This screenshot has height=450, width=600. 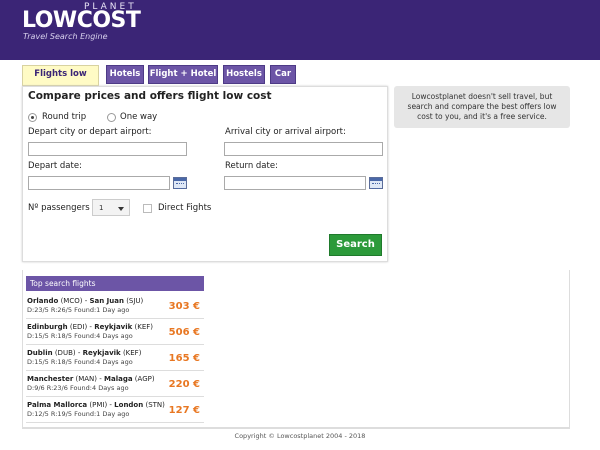 I want to click on route-to: London, so click(x=129, y=405).